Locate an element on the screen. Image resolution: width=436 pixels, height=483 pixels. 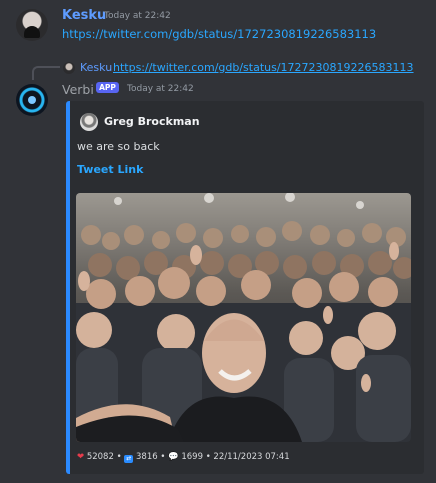
reply-avatar is located at coordinates (69, 68).